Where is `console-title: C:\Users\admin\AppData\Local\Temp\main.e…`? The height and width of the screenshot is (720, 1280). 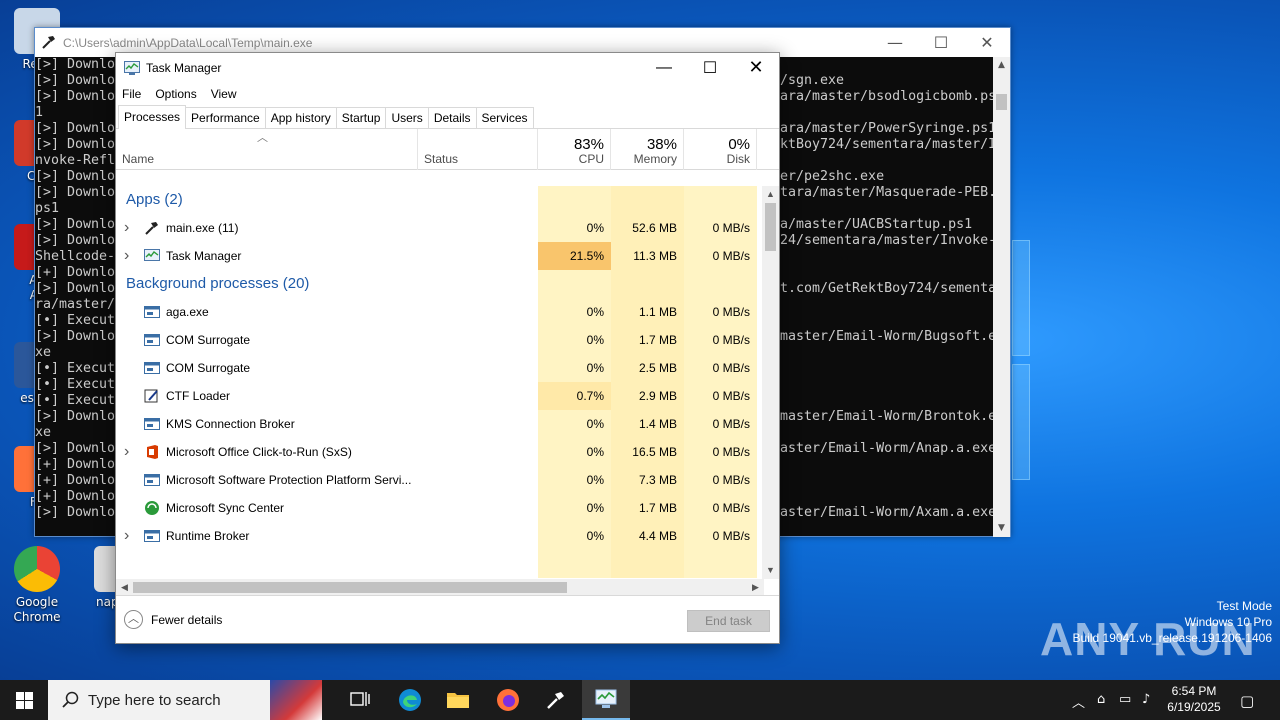 console-title: C:\Users\admin\AppData\Local\Temp\main.e… is located at coordinates (188, 42).